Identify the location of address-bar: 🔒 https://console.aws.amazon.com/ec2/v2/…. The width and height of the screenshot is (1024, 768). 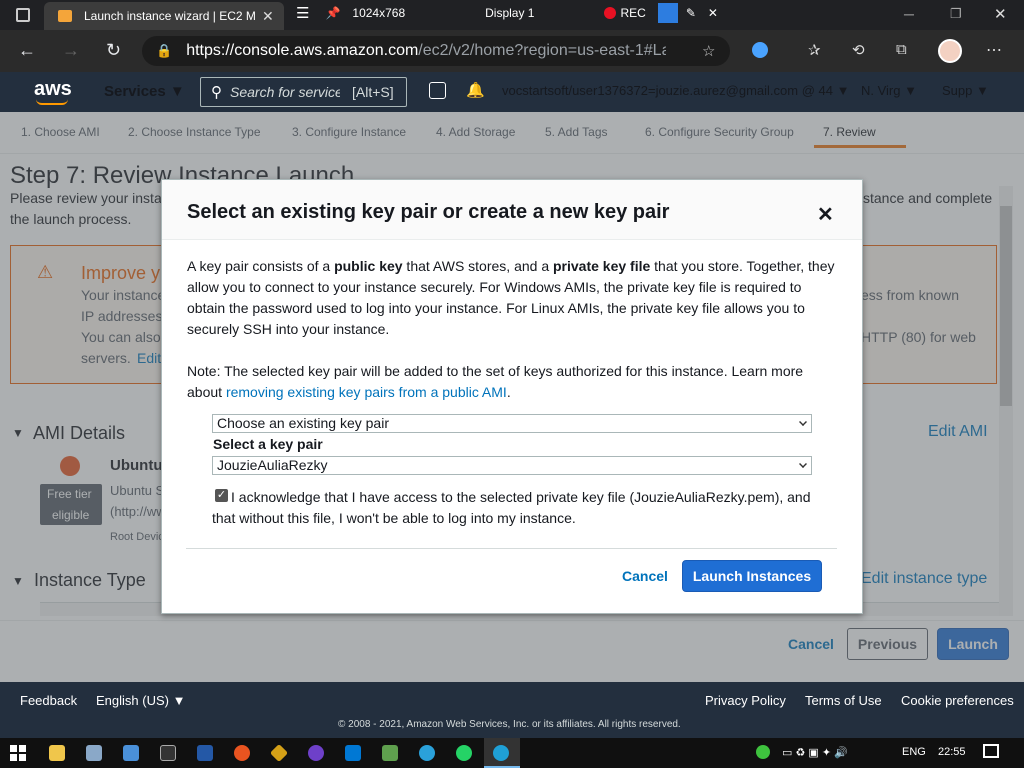
(436, 51).